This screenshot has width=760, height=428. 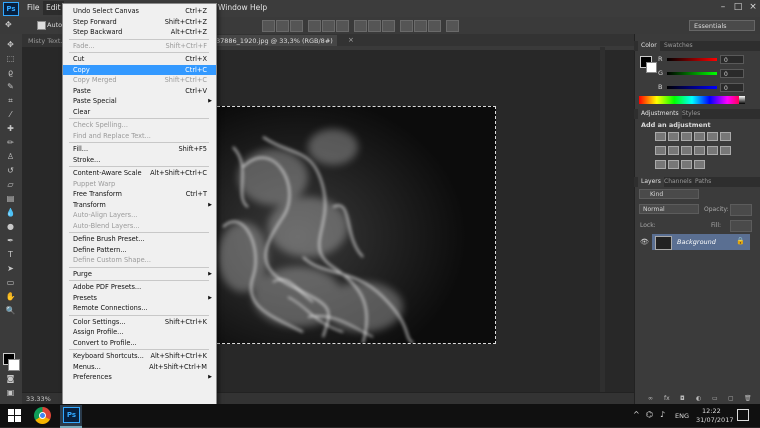 I want to click on fill-input, so click(x=741, y=226).